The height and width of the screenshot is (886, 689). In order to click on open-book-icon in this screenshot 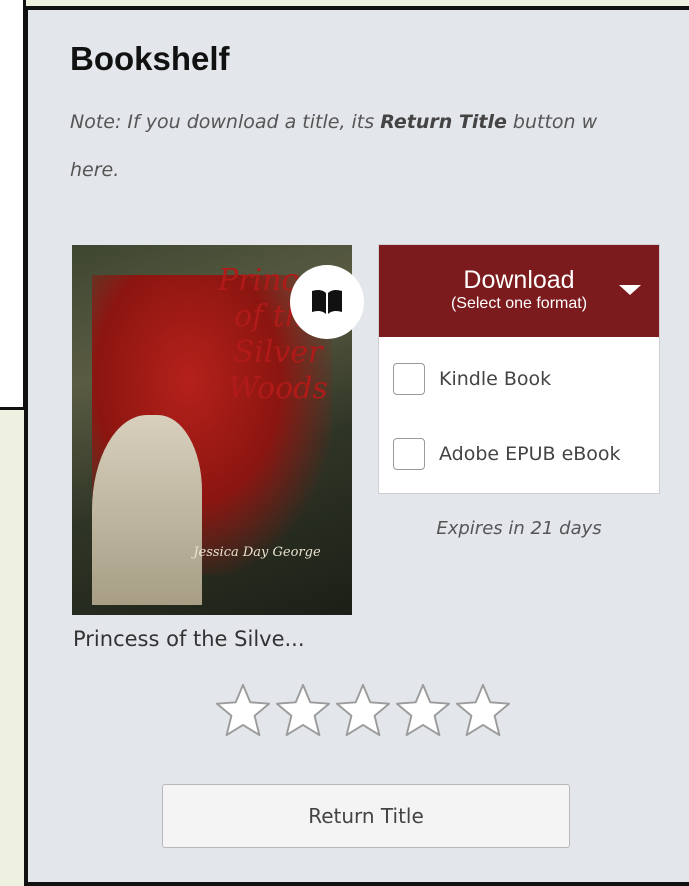, I will do `click(327, 301)`.